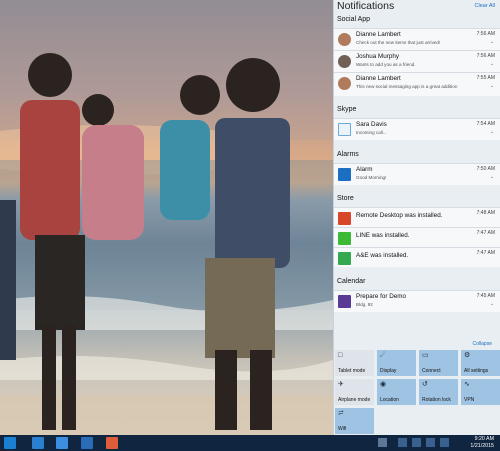 This screenshot has height=451, width=500. What do you see at coordinates (417, 257) in the screenshot?
I see `notification-item: A&E was installed. 7:47 AM` at bounding box center [417, 257].